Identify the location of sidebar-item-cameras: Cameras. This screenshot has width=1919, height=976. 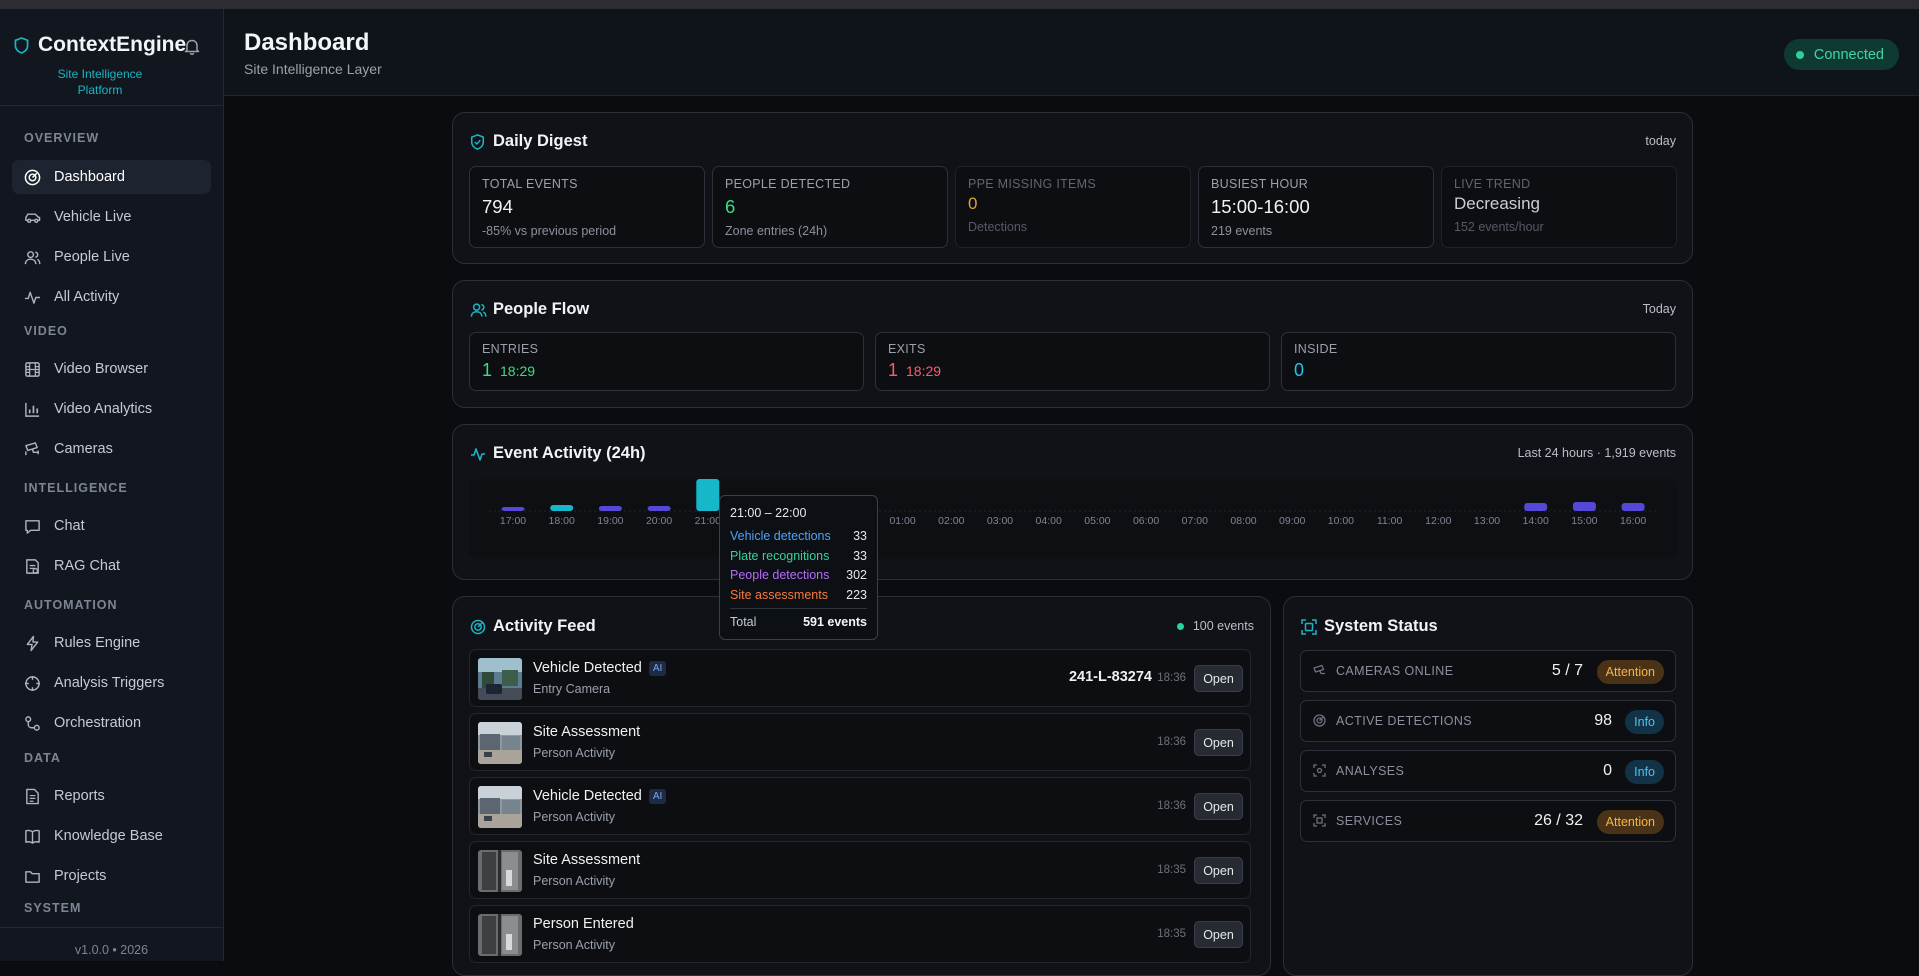
(111, 449).